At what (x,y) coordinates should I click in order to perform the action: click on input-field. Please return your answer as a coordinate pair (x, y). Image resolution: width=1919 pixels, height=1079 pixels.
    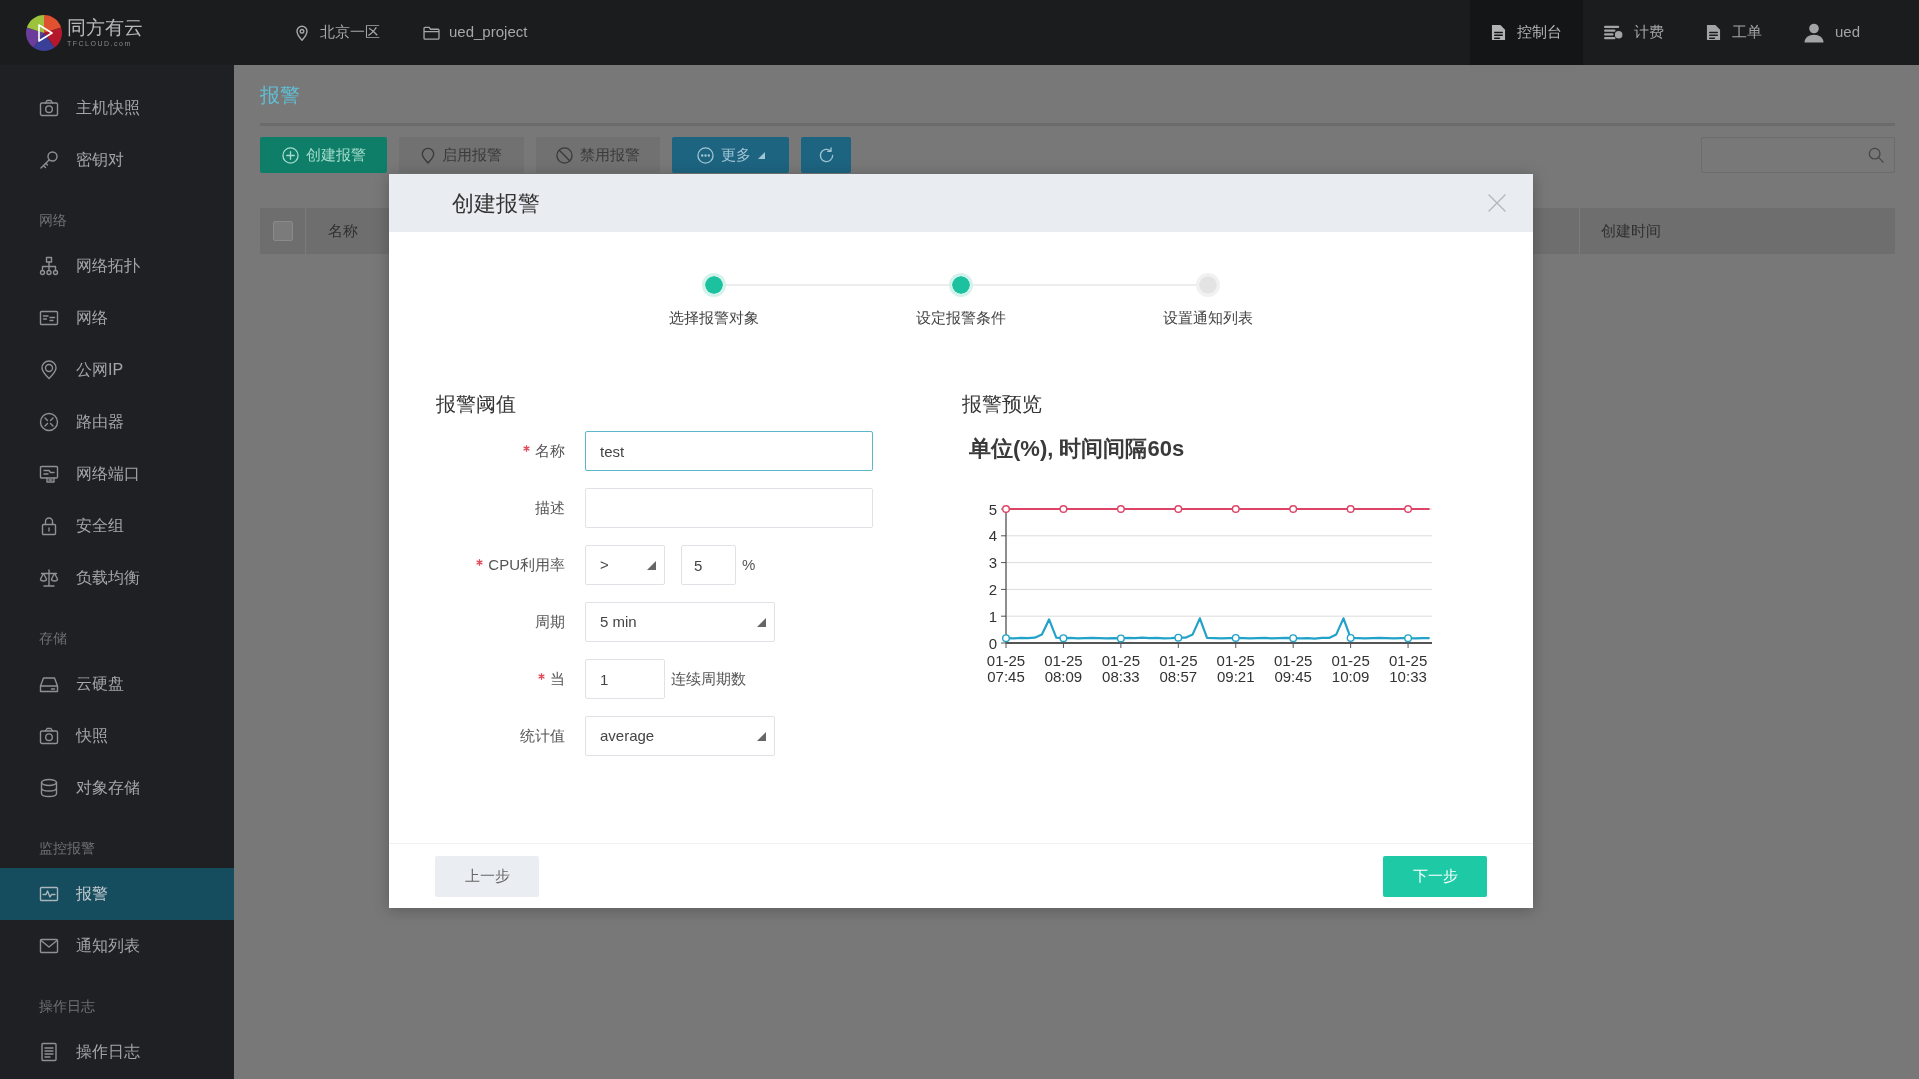
    Looking at the image, I should click on (729, 508).